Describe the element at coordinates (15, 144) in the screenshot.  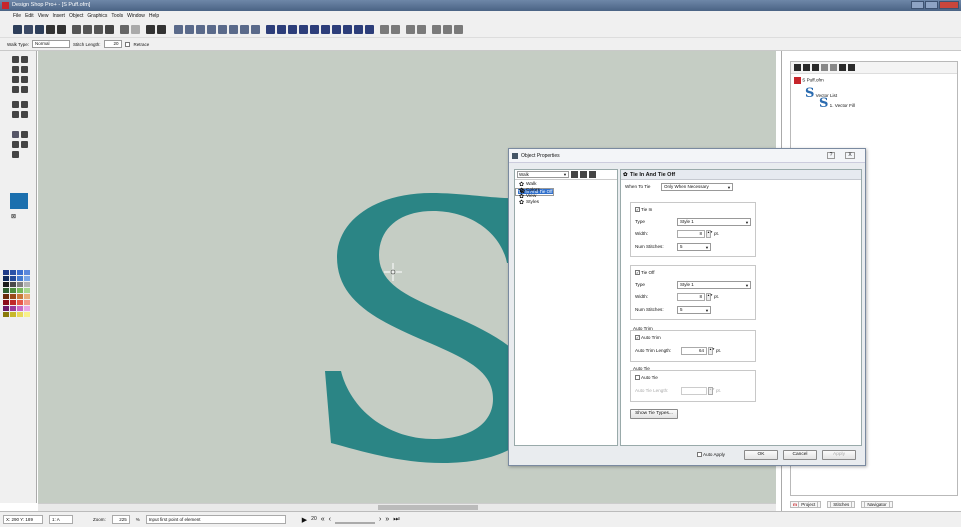
I see `zoom-tool-icon` at that location.